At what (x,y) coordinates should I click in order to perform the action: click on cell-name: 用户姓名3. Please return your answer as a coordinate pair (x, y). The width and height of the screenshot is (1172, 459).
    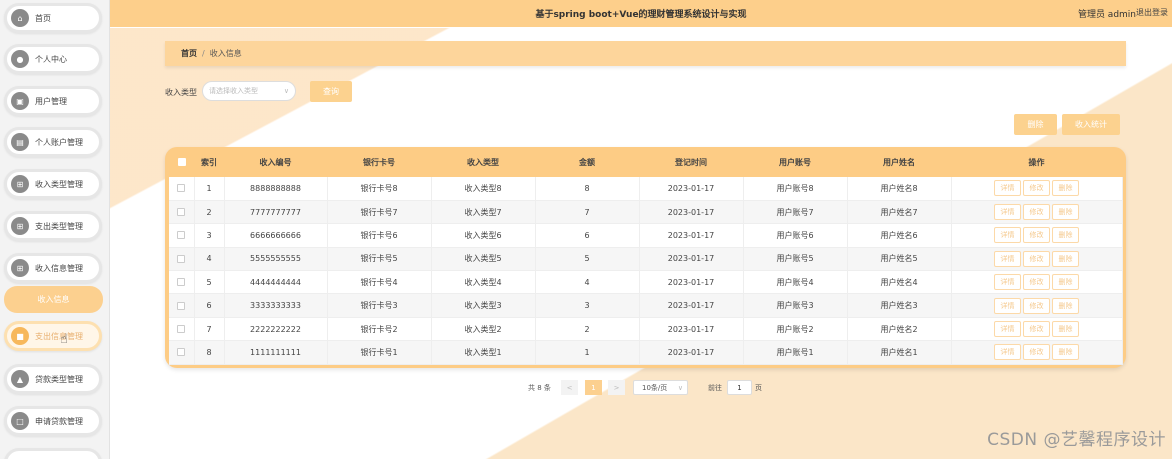
    Looking at the image, I should click on (899, 305).